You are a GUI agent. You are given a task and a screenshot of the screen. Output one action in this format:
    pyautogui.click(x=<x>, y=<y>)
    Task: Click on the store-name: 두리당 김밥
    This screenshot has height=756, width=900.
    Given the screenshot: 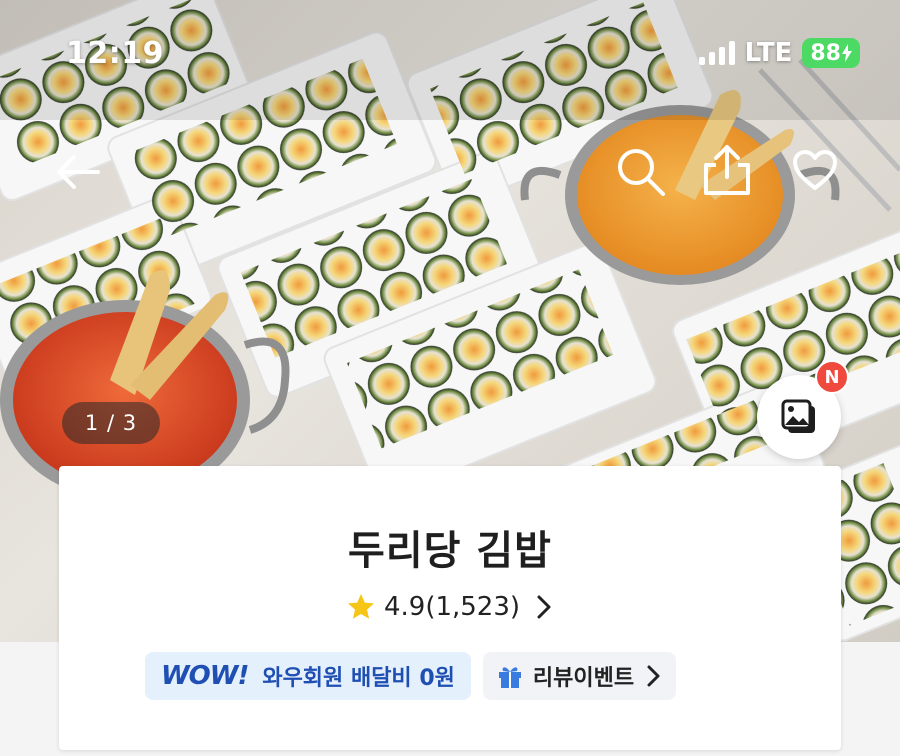 What is the action you would take?
    pyautogui.click(x=450, y=551)
    